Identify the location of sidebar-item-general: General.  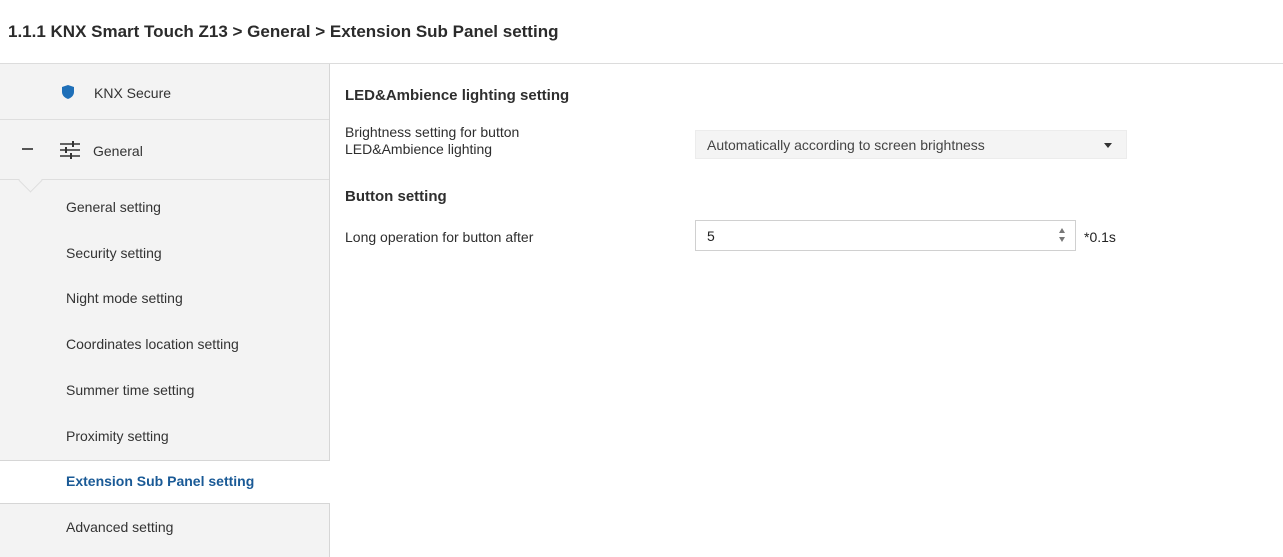
(164, 150).